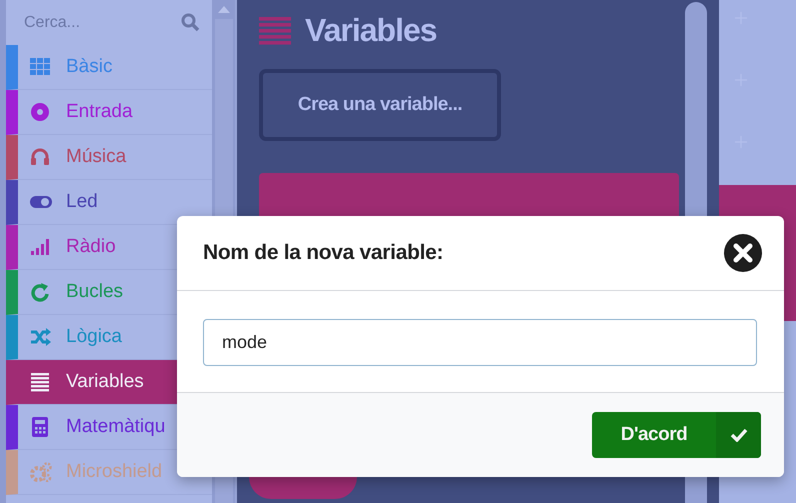 This screenshot has height=503, width=796. What do you see at coordinates (275, 31) in the screenshot?
I see `variables-icon` at bounding box center [275, 31].